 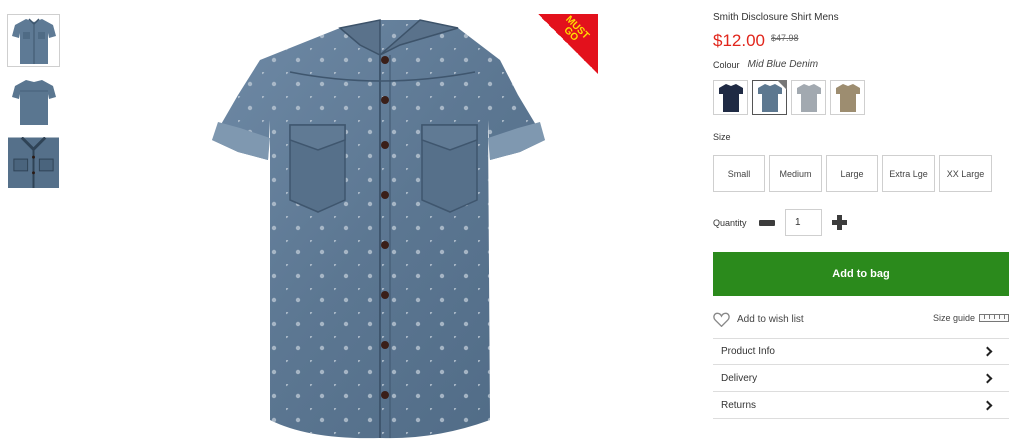 I want to click on colour-name: Mid Blue Denim, so click(x=783, y=64).